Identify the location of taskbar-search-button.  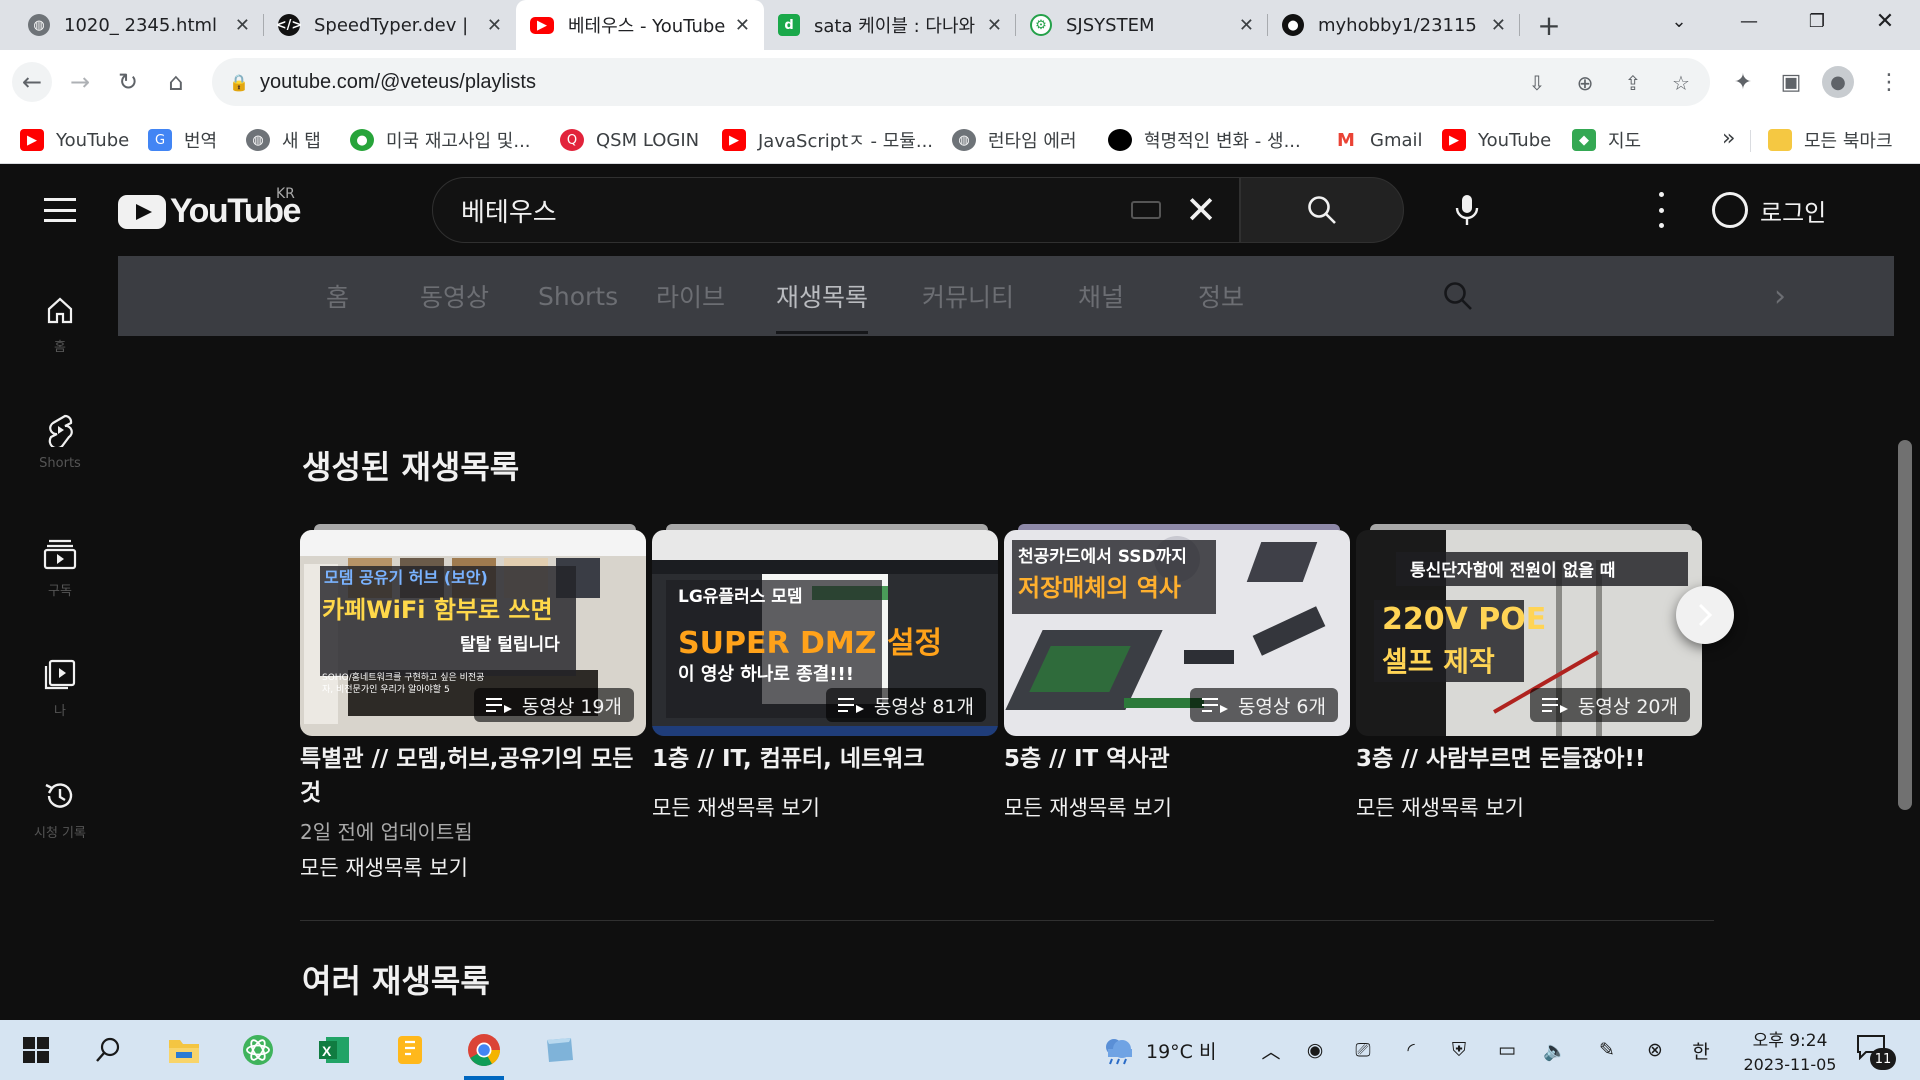
(108, 1050).